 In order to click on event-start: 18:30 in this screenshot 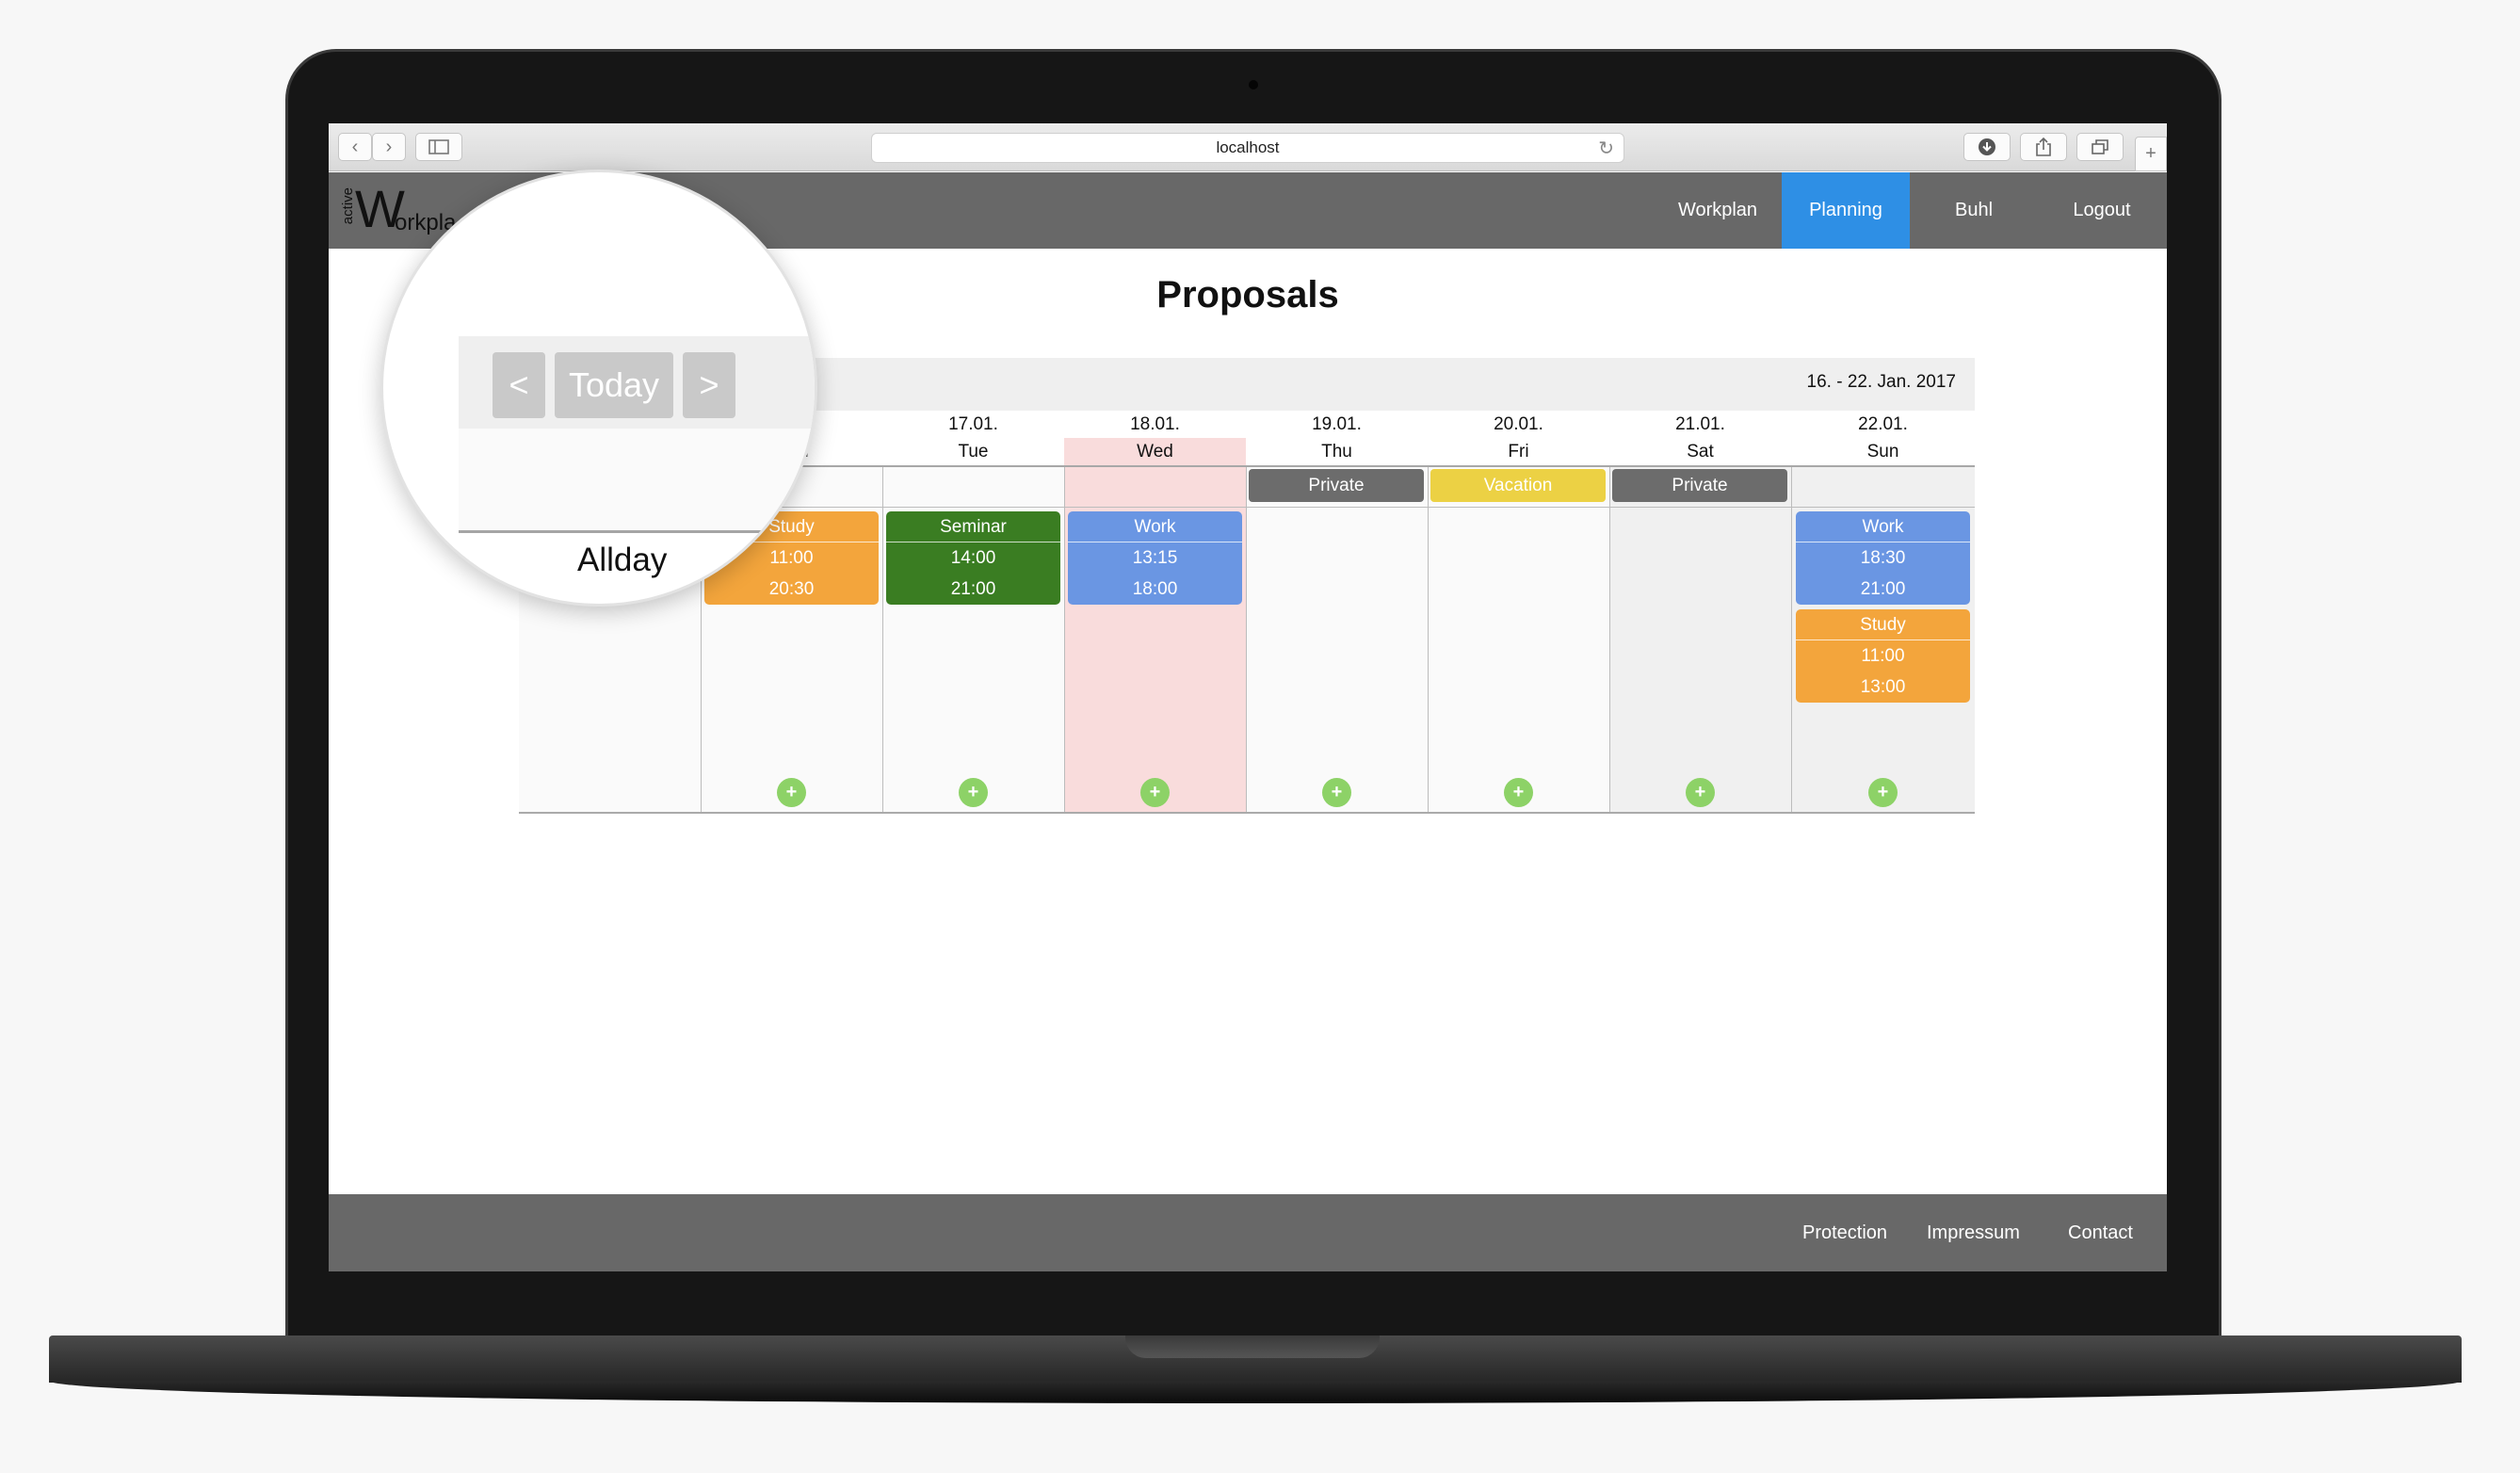, I will do `click(1883, 558)`.